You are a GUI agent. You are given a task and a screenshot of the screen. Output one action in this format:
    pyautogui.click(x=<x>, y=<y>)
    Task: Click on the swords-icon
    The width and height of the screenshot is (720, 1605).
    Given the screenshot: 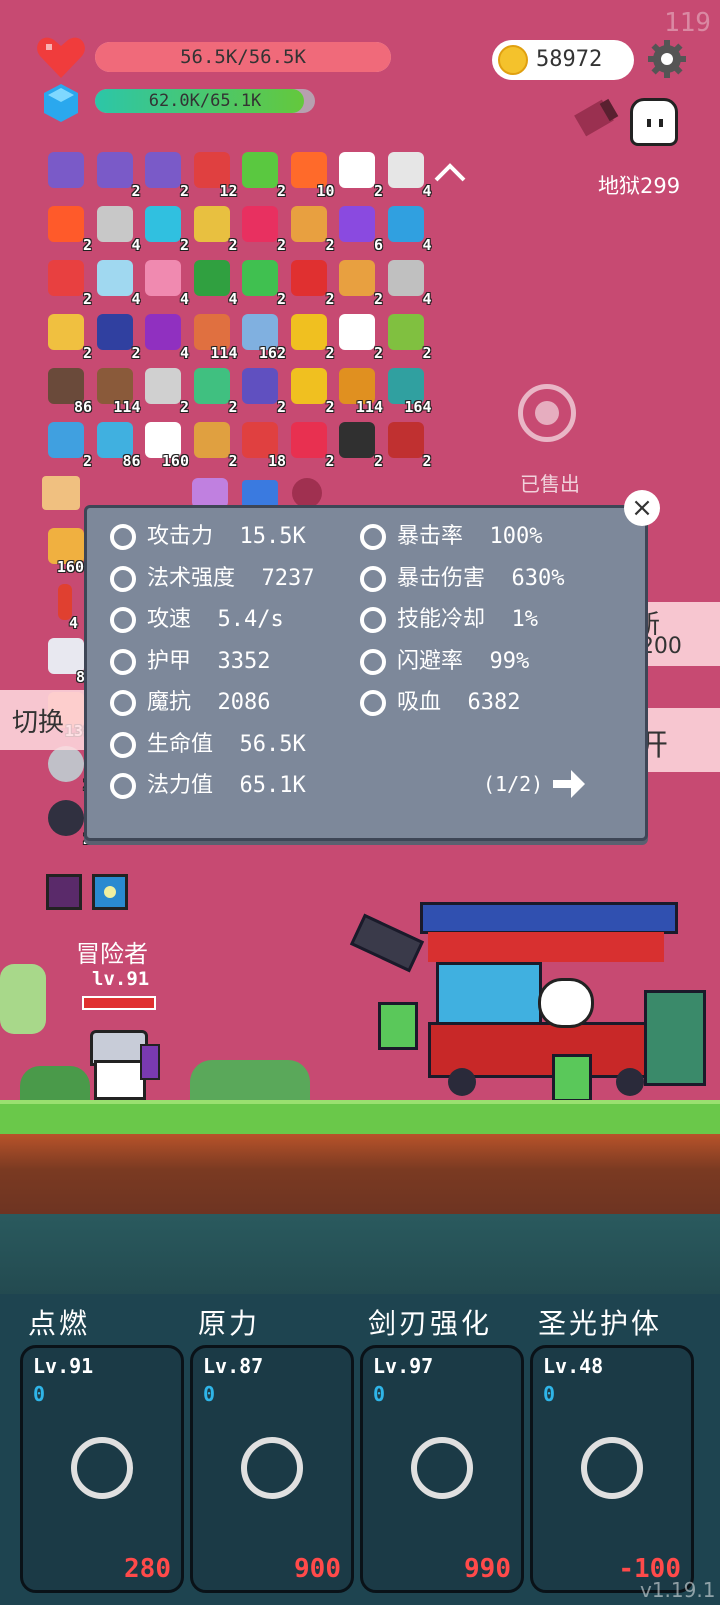 What is the action you would take?
    pyautogui.click(x=442, y=1468)
    